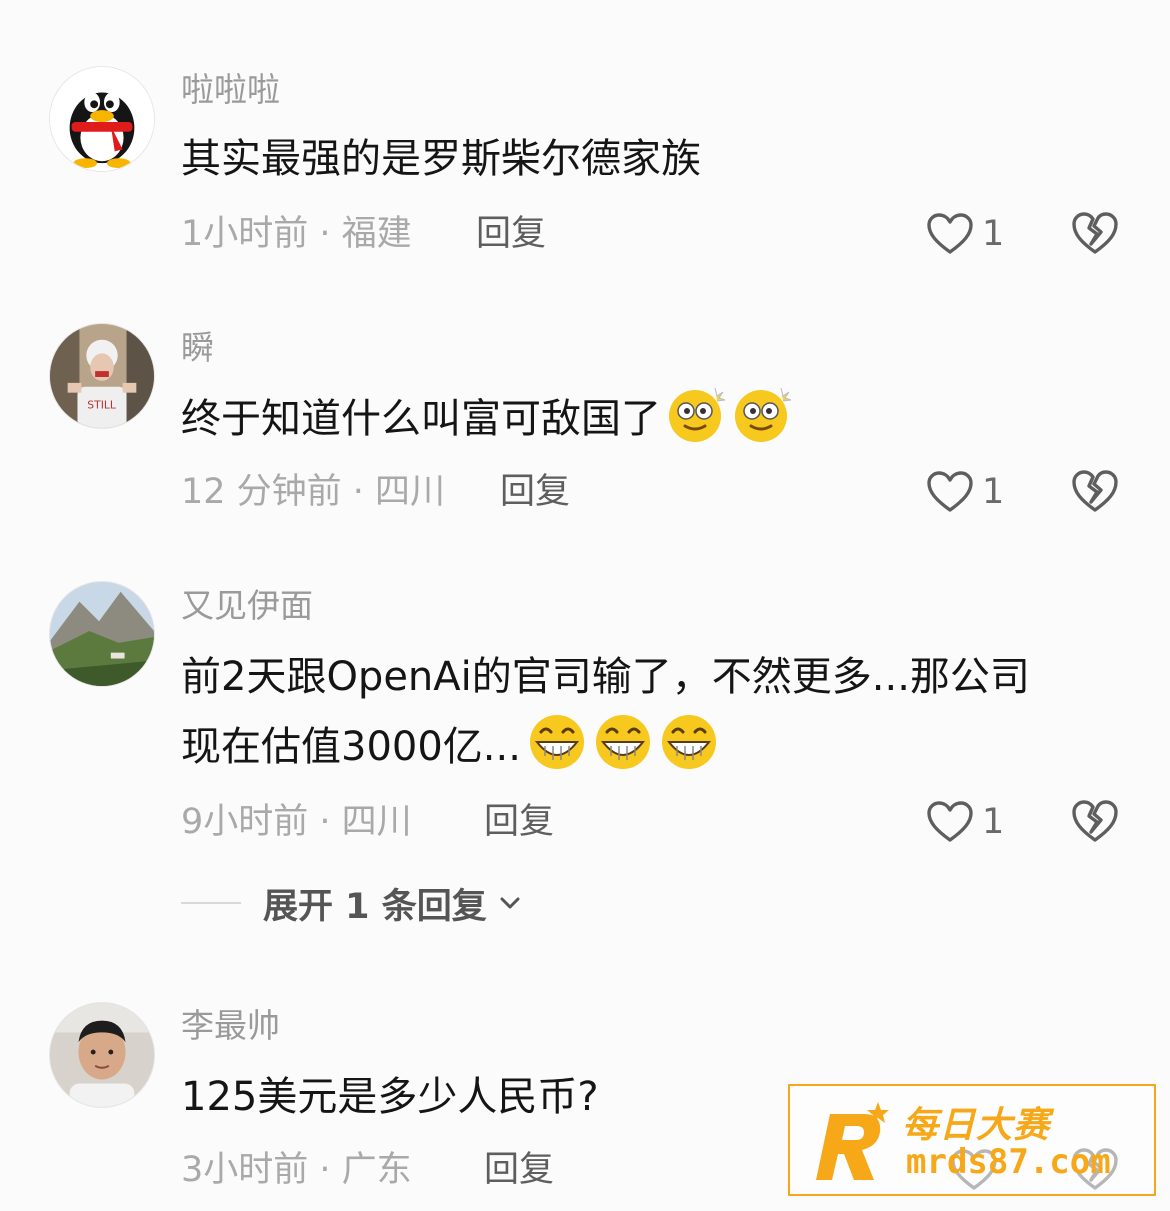 This screenshot has width=1170, height=1211. What do you see at coordinates (102, 376) in the screenshot?
I see `avatar: STILL` at bounding box center [102, 376].